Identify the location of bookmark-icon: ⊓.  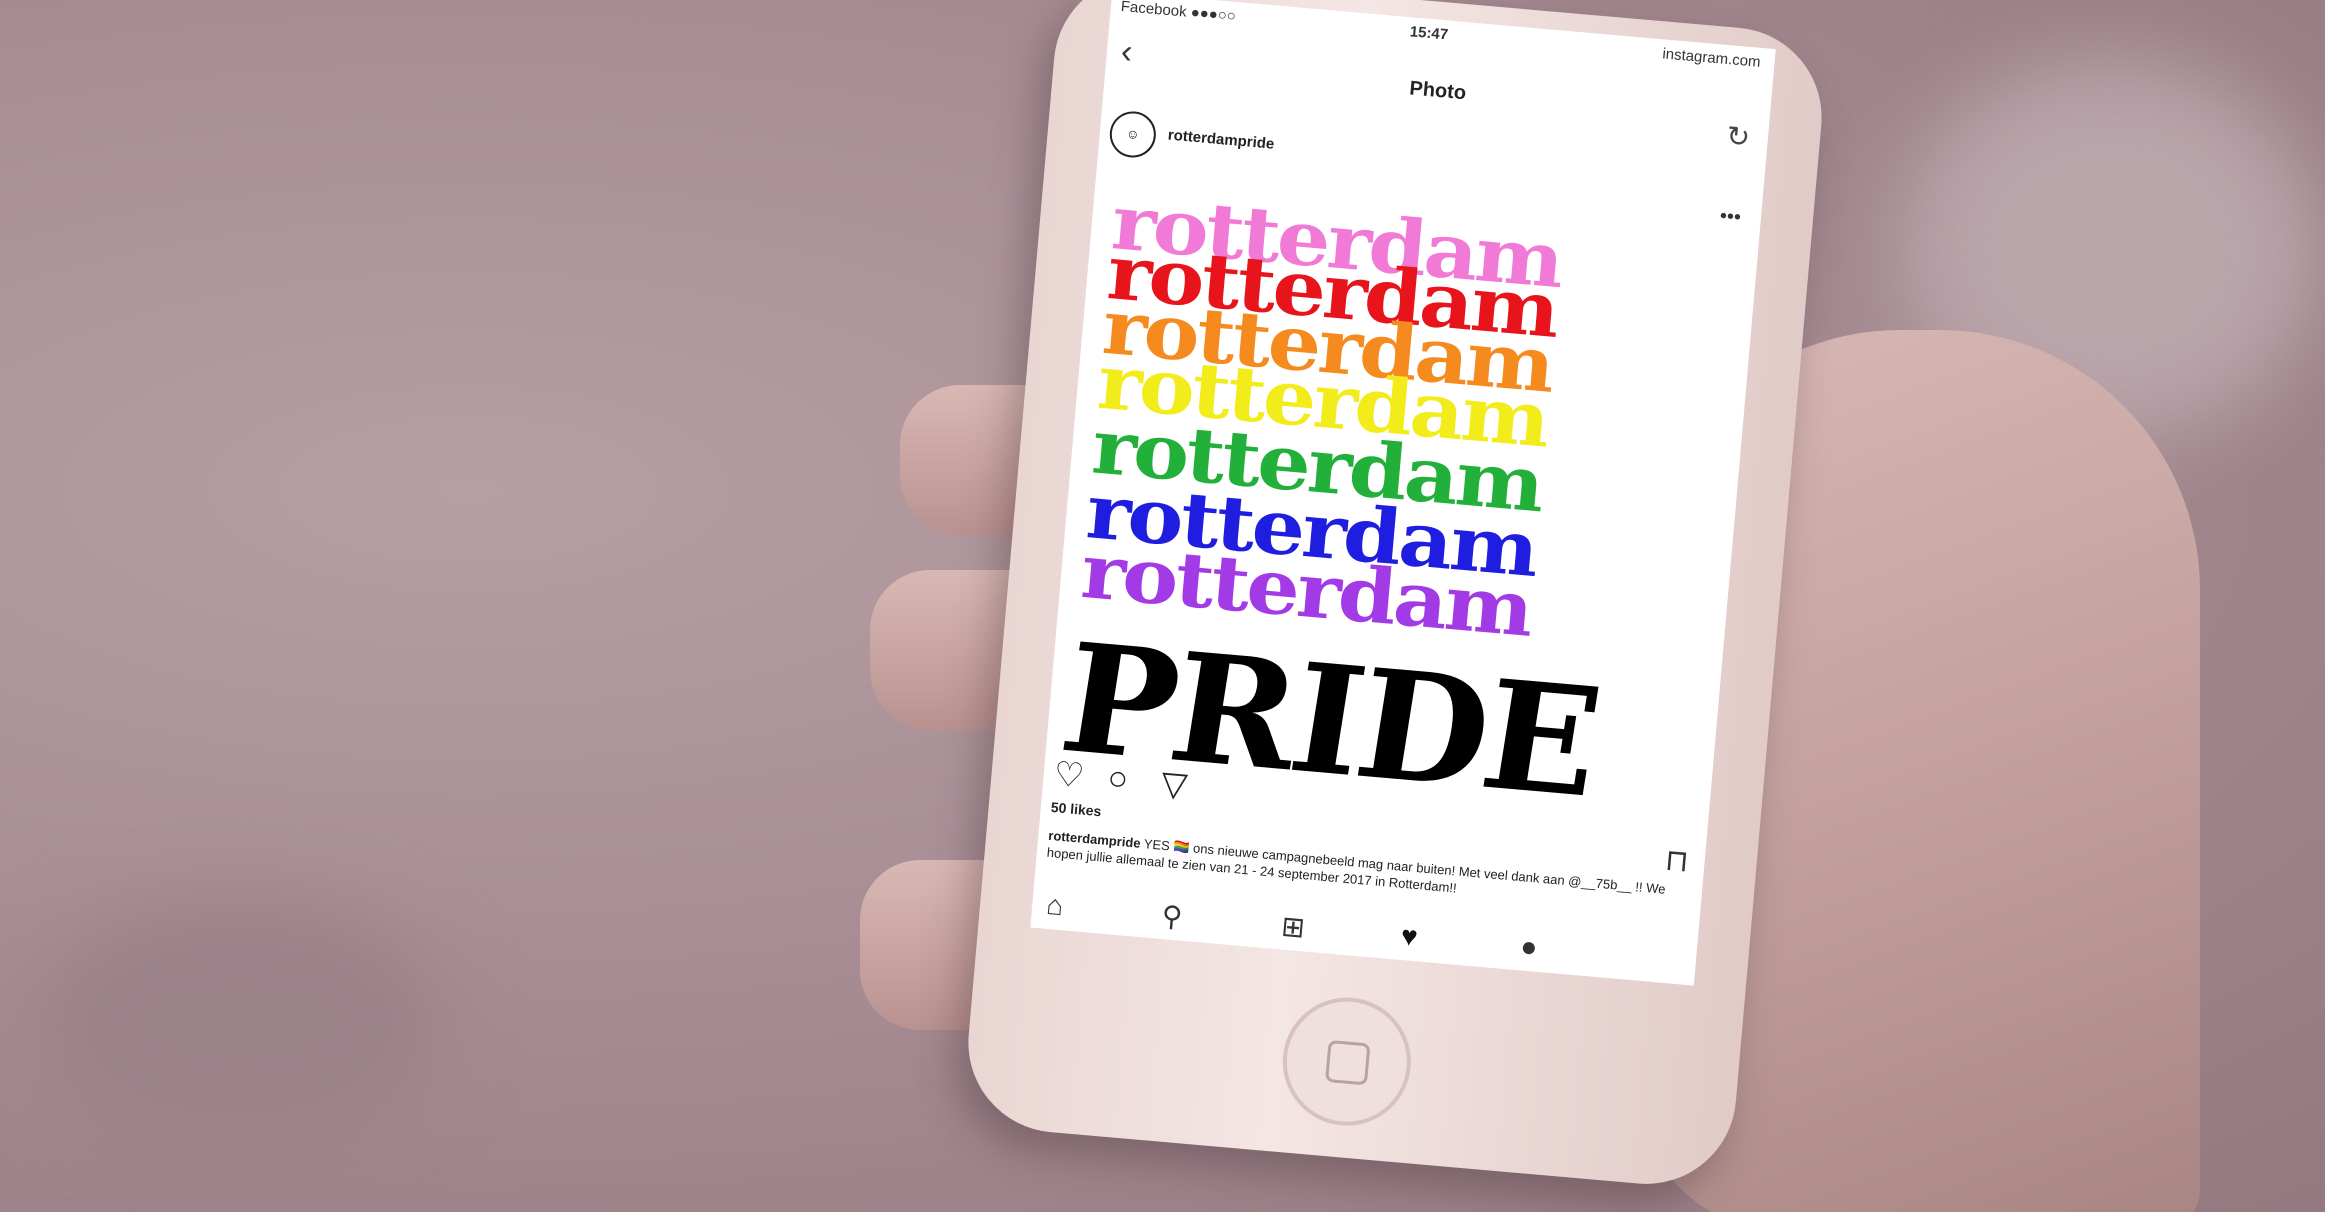
(1677, 861).